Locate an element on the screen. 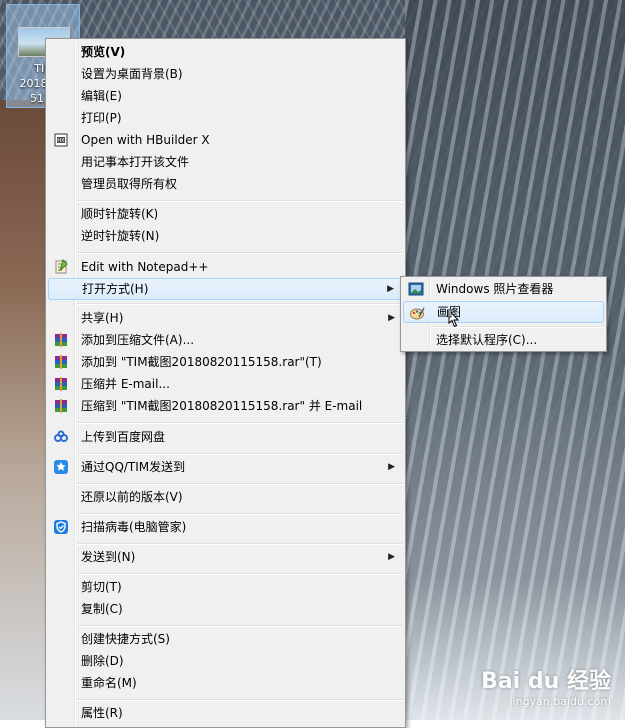 This screenshot has width=625, height=728. menu-item-rename: 重命名(M) is located at coordinates (225, 683).